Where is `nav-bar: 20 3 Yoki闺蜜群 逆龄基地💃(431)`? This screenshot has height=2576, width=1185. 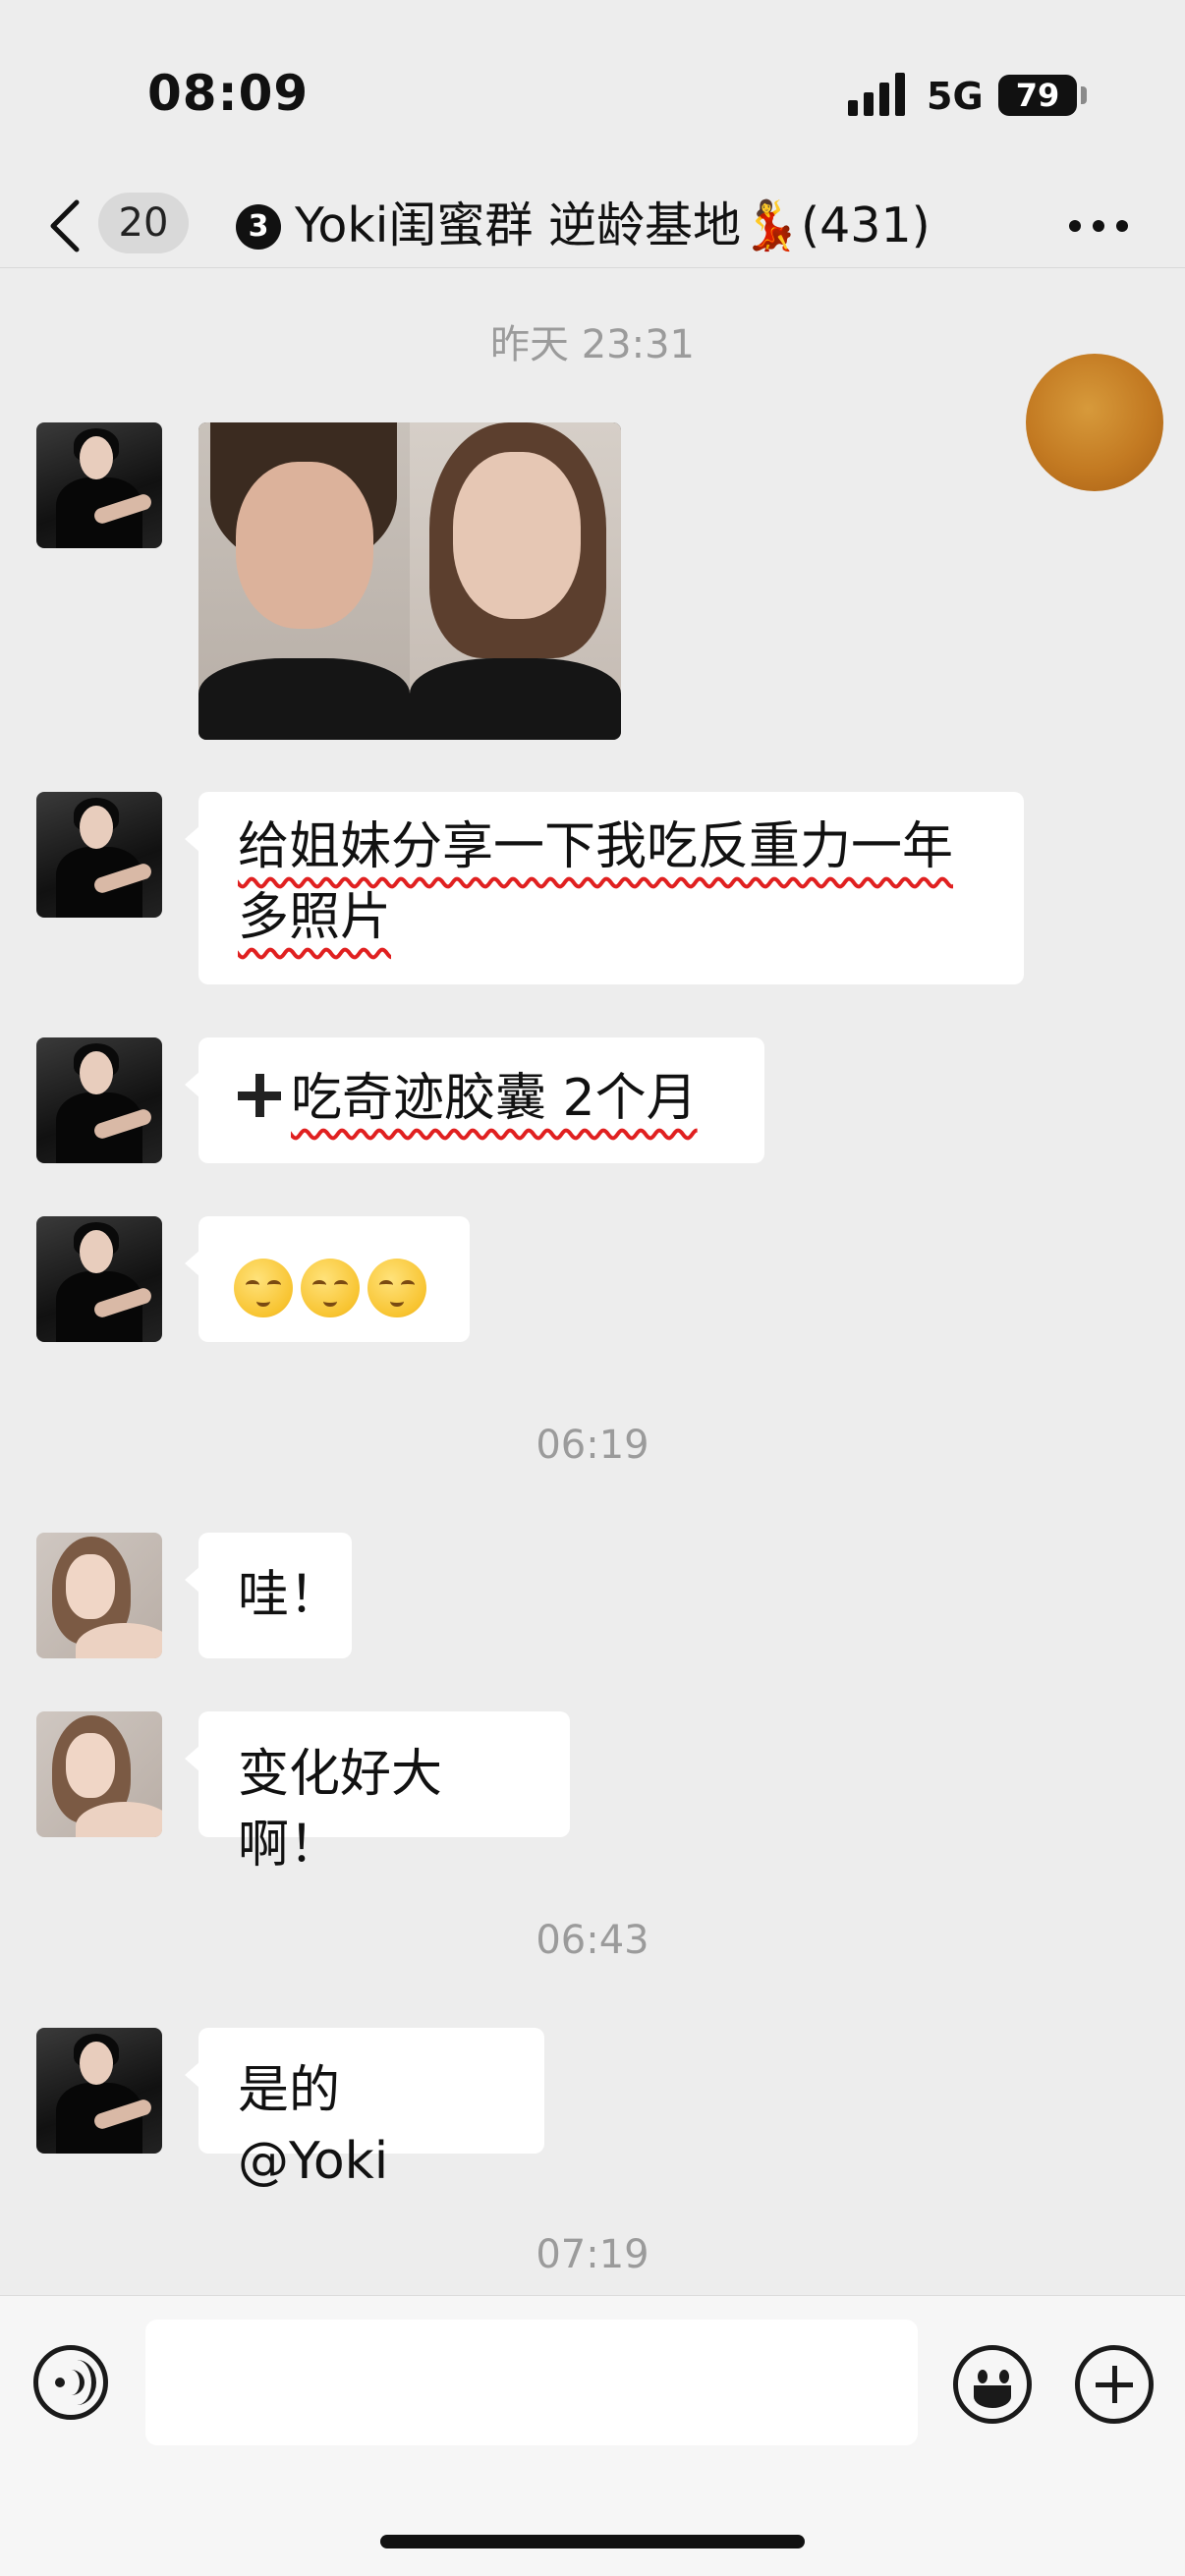
nav-bar: 20 3 Yoki闺蜜群 逆龄基地💃(431) is located at coordinates (592, 227).